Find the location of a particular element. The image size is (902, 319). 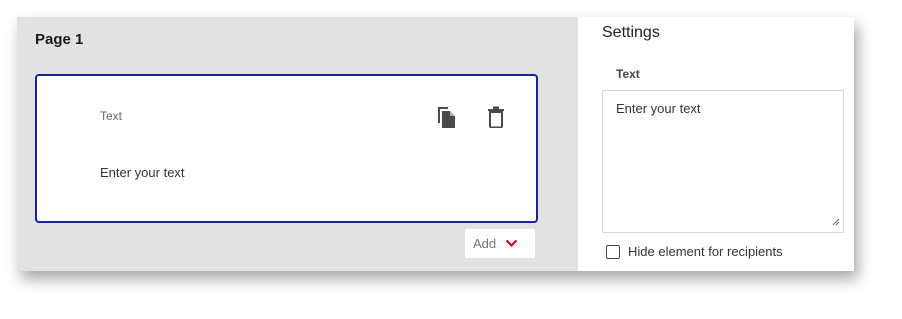

settings-title: Settings is located at coordinates (631, 32).